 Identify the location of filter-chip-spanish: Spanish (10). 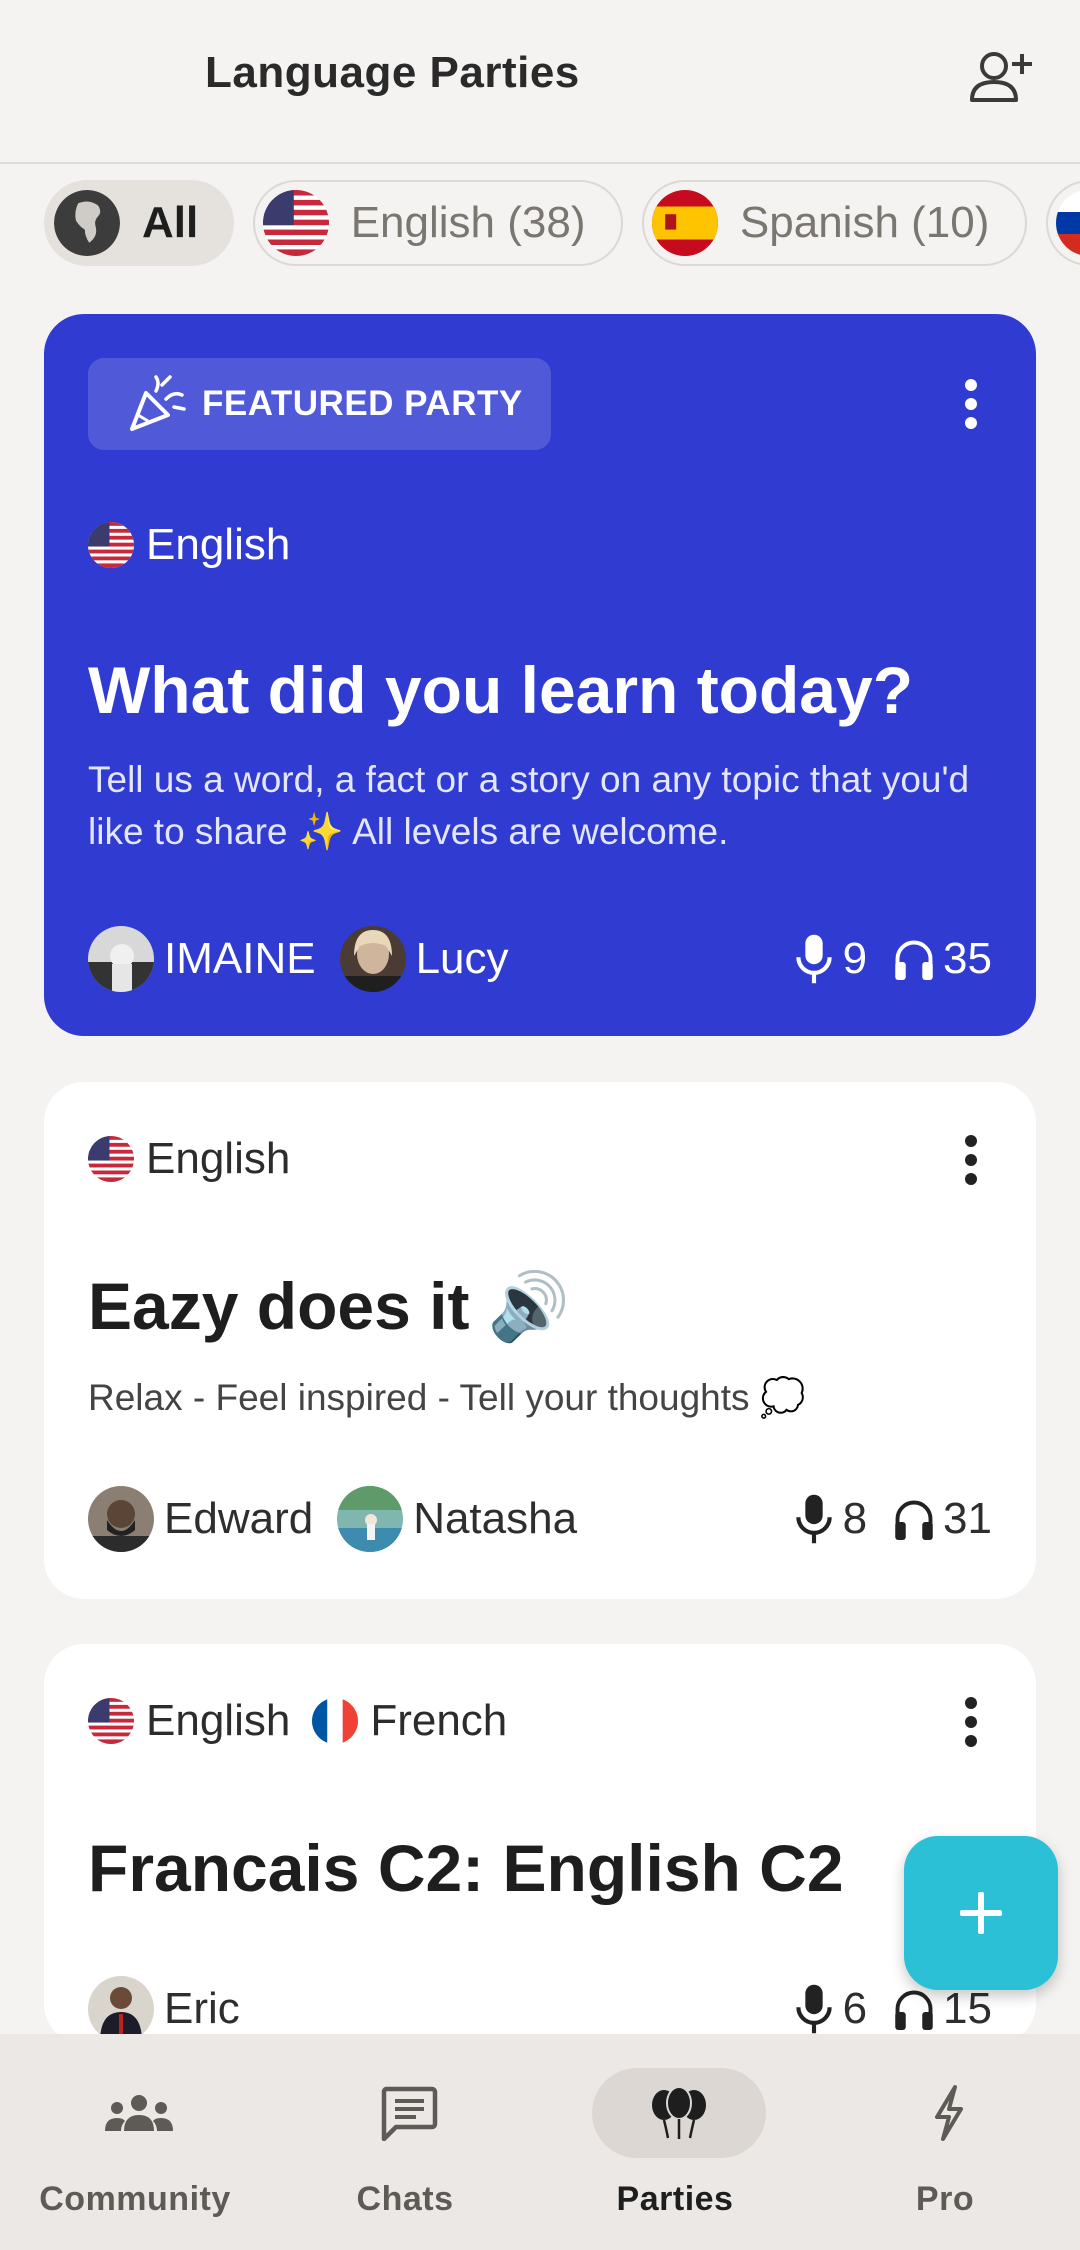
(834, 223).